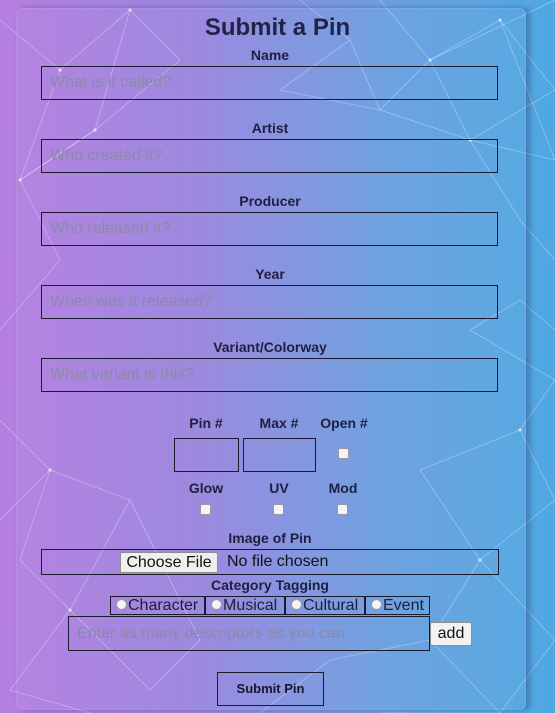 The image size is (555, 713). Describe the element at coordinates (206, 488) in the screenshot. I see `glow-label: Glow` at that location.